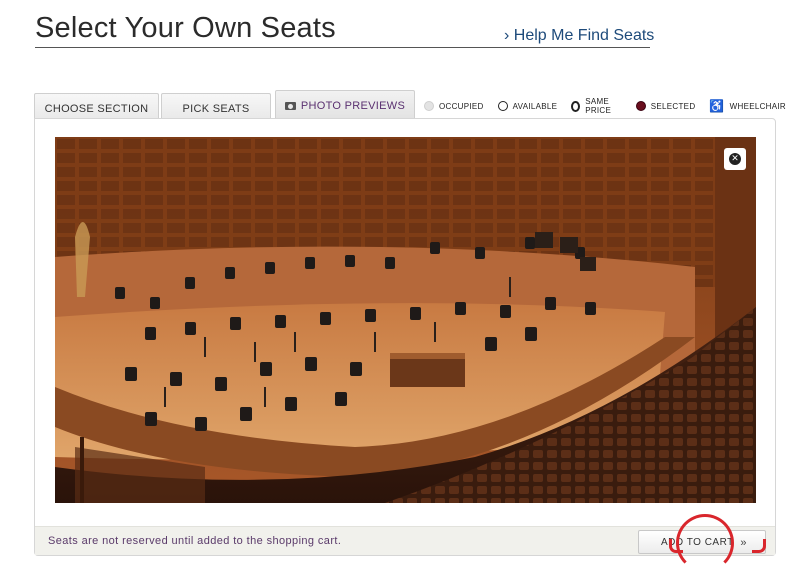 Image resolution: width=800 pixels, height=579 pixels. What do you see at coordinates (82, 470) in the screenshot?
I see `rail-post` at bounding box center [82, 470].